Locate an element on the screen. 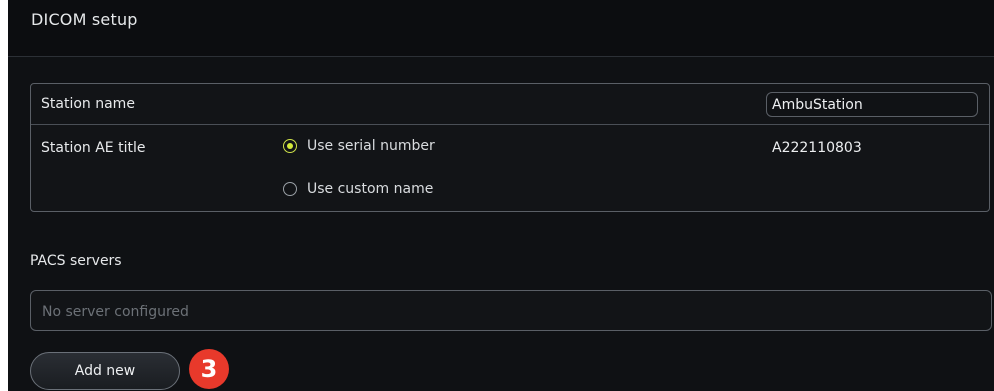  radio-label-custom-name: Use custom name is located at coordinates (370, 189).